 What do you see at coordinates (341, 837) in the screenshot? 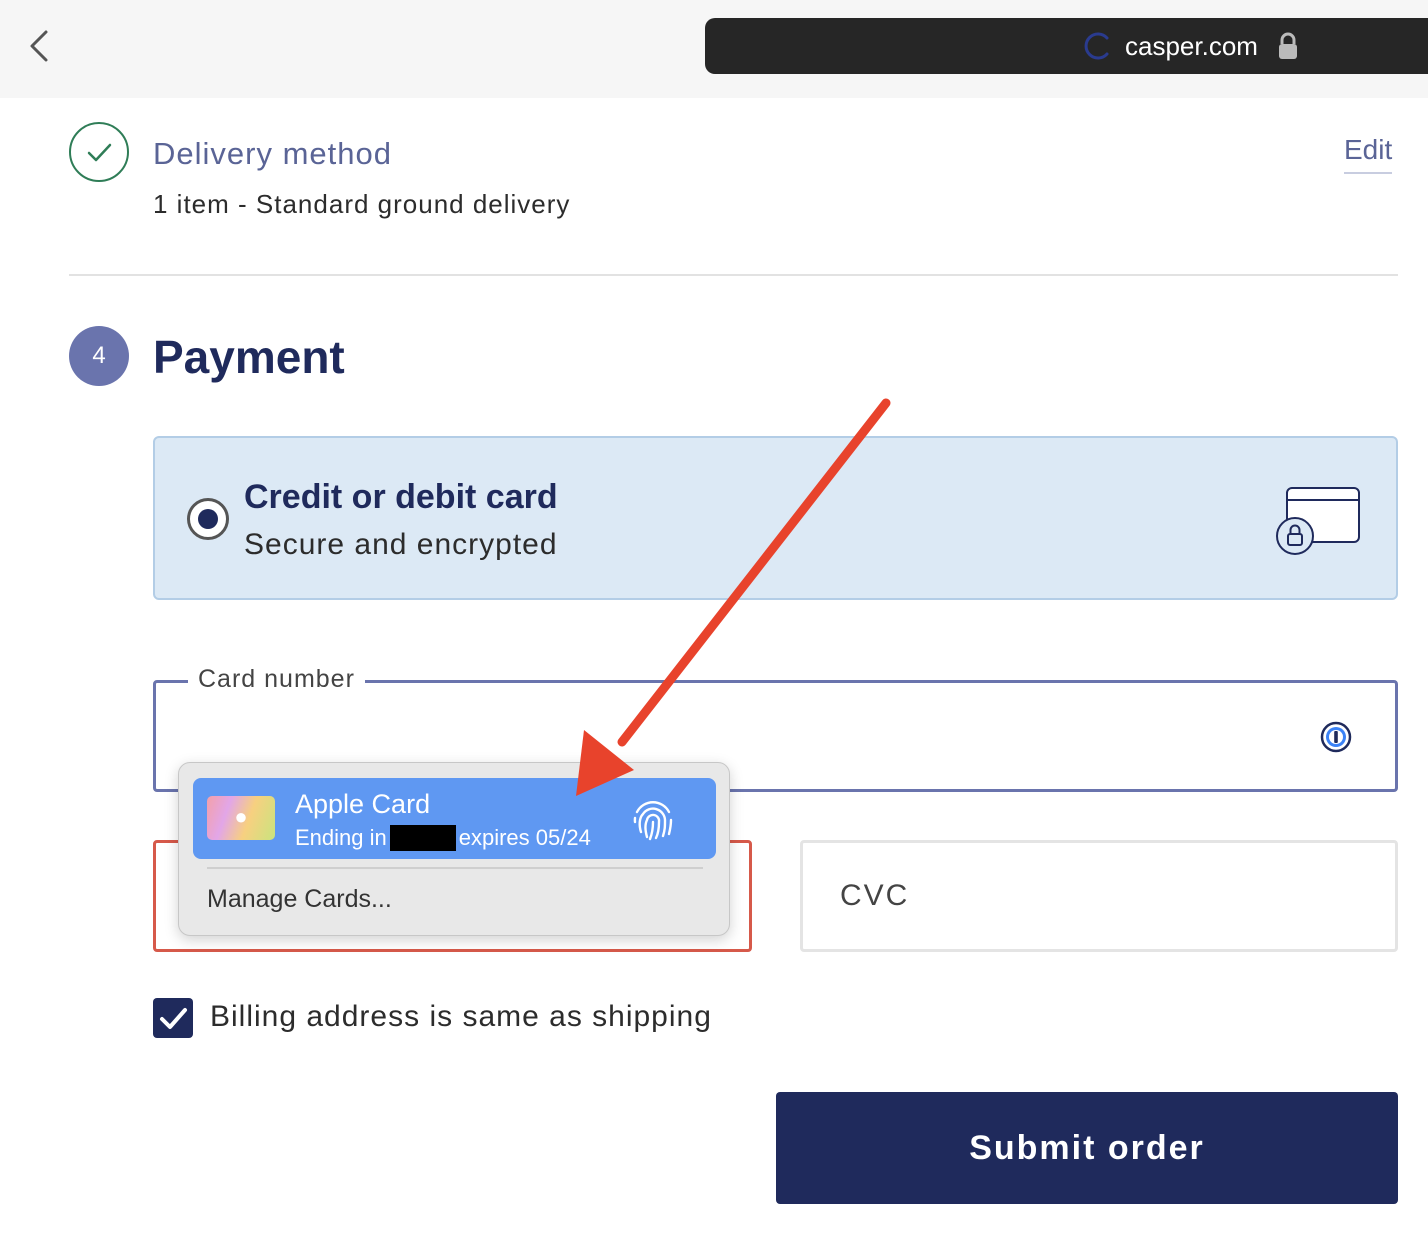
I see `ending-prefix: Ending in` at bounding box center [341, 837].